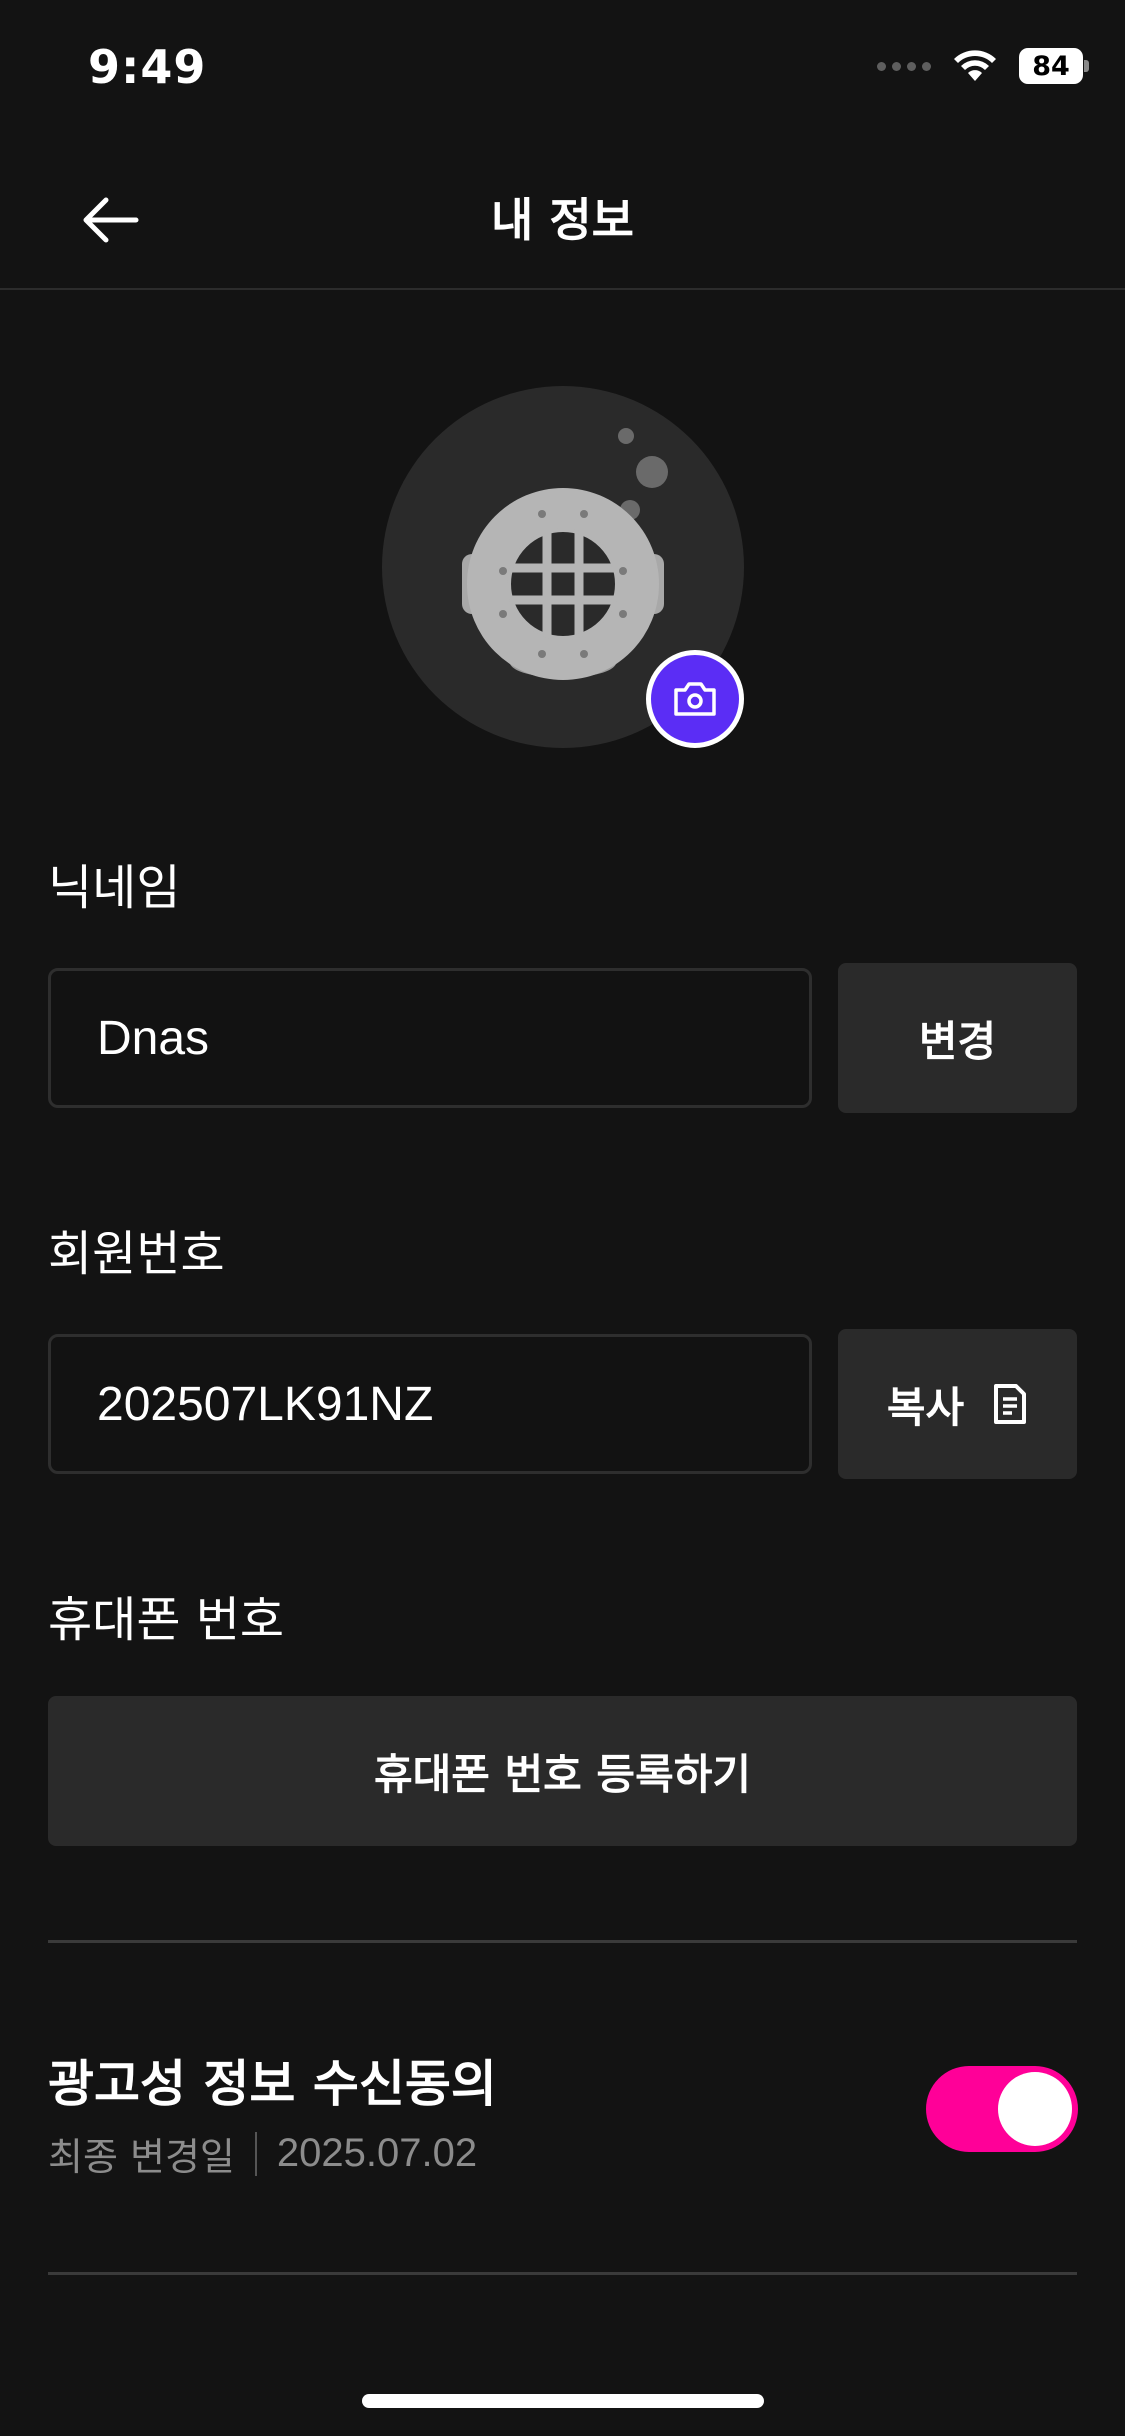  I want to click on battery-level: 84, so click(1051, 66).